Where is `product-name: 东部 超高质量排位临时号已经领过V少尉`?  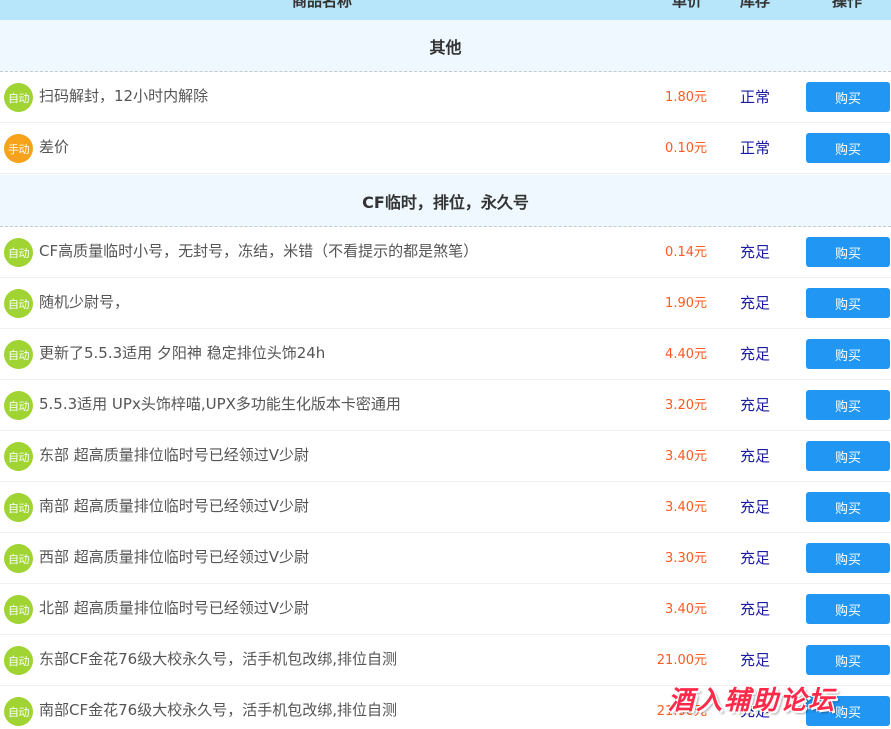
product-name: 东部 超高质量排位临时号已经领过V少尉 is located at coordinates (174, 455).